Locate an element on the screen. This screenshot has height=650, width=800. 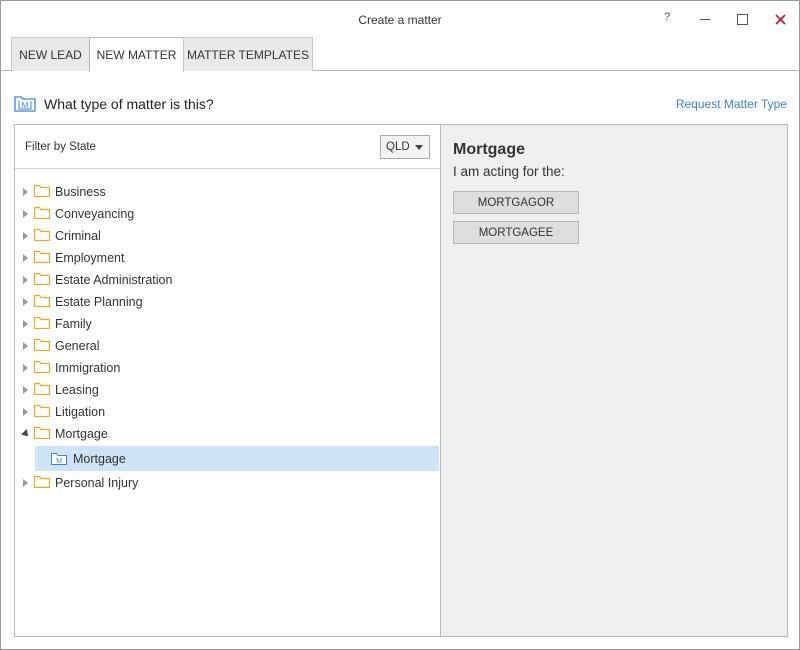
state-dropdown: QLD is located at coordinates (405, 147).